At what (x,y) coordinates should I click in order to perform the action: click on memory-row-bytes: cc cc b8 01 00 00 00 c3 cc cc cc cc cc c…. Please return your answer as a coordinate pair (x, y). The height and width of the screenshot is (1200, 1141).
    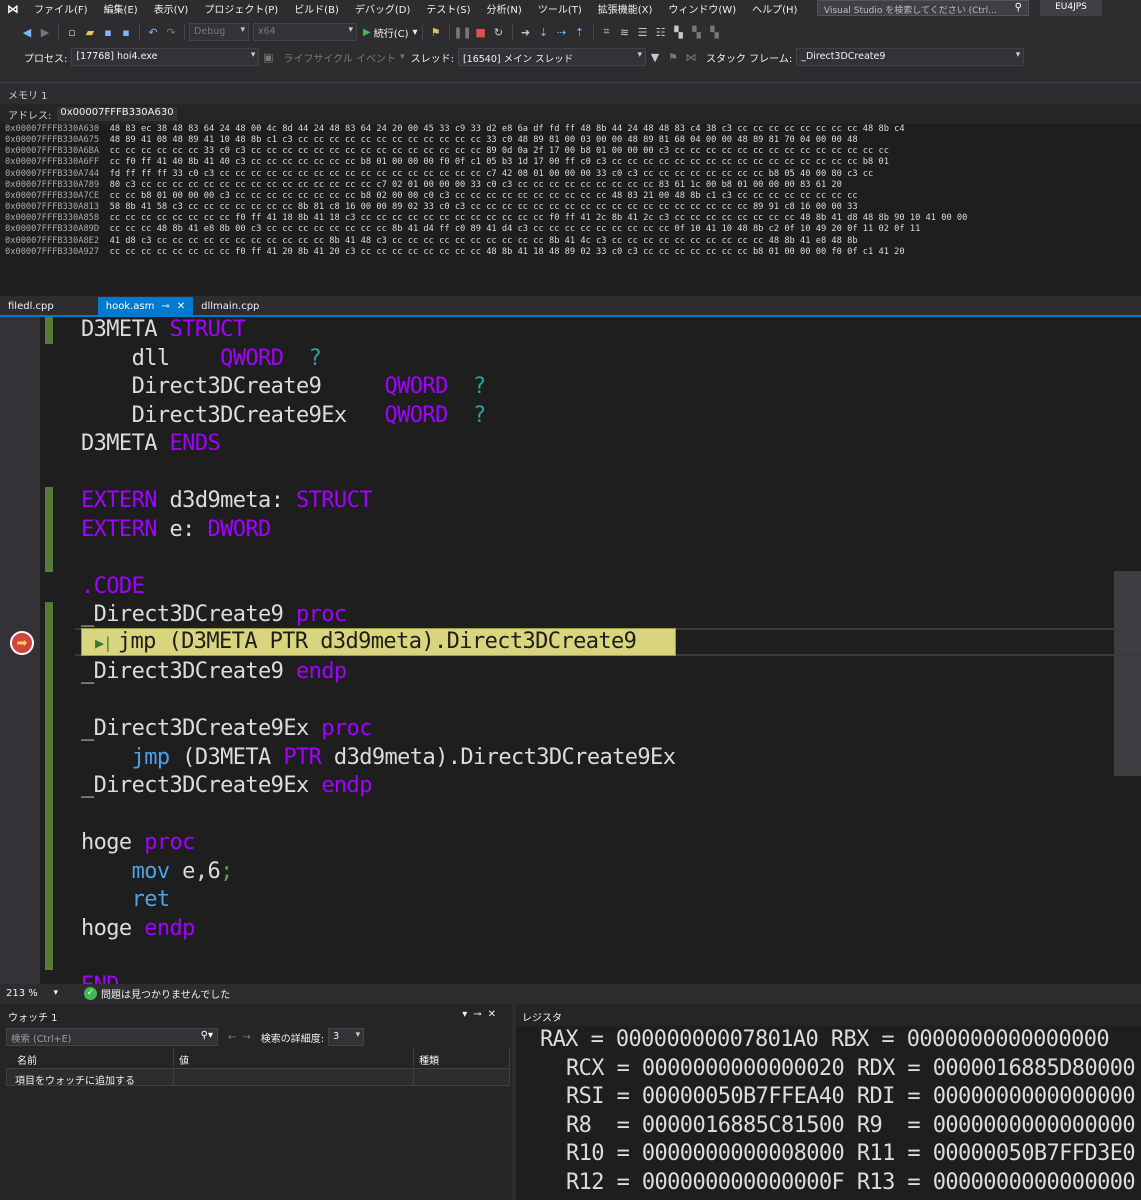
    Looking at the image, I should click on (478, 196).